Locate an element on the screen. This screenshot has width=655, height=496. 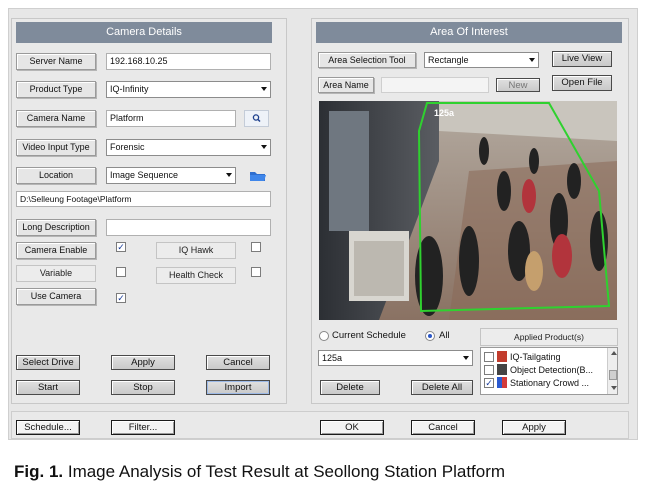
stop-button: Stop is located at coordinates (143, 387).